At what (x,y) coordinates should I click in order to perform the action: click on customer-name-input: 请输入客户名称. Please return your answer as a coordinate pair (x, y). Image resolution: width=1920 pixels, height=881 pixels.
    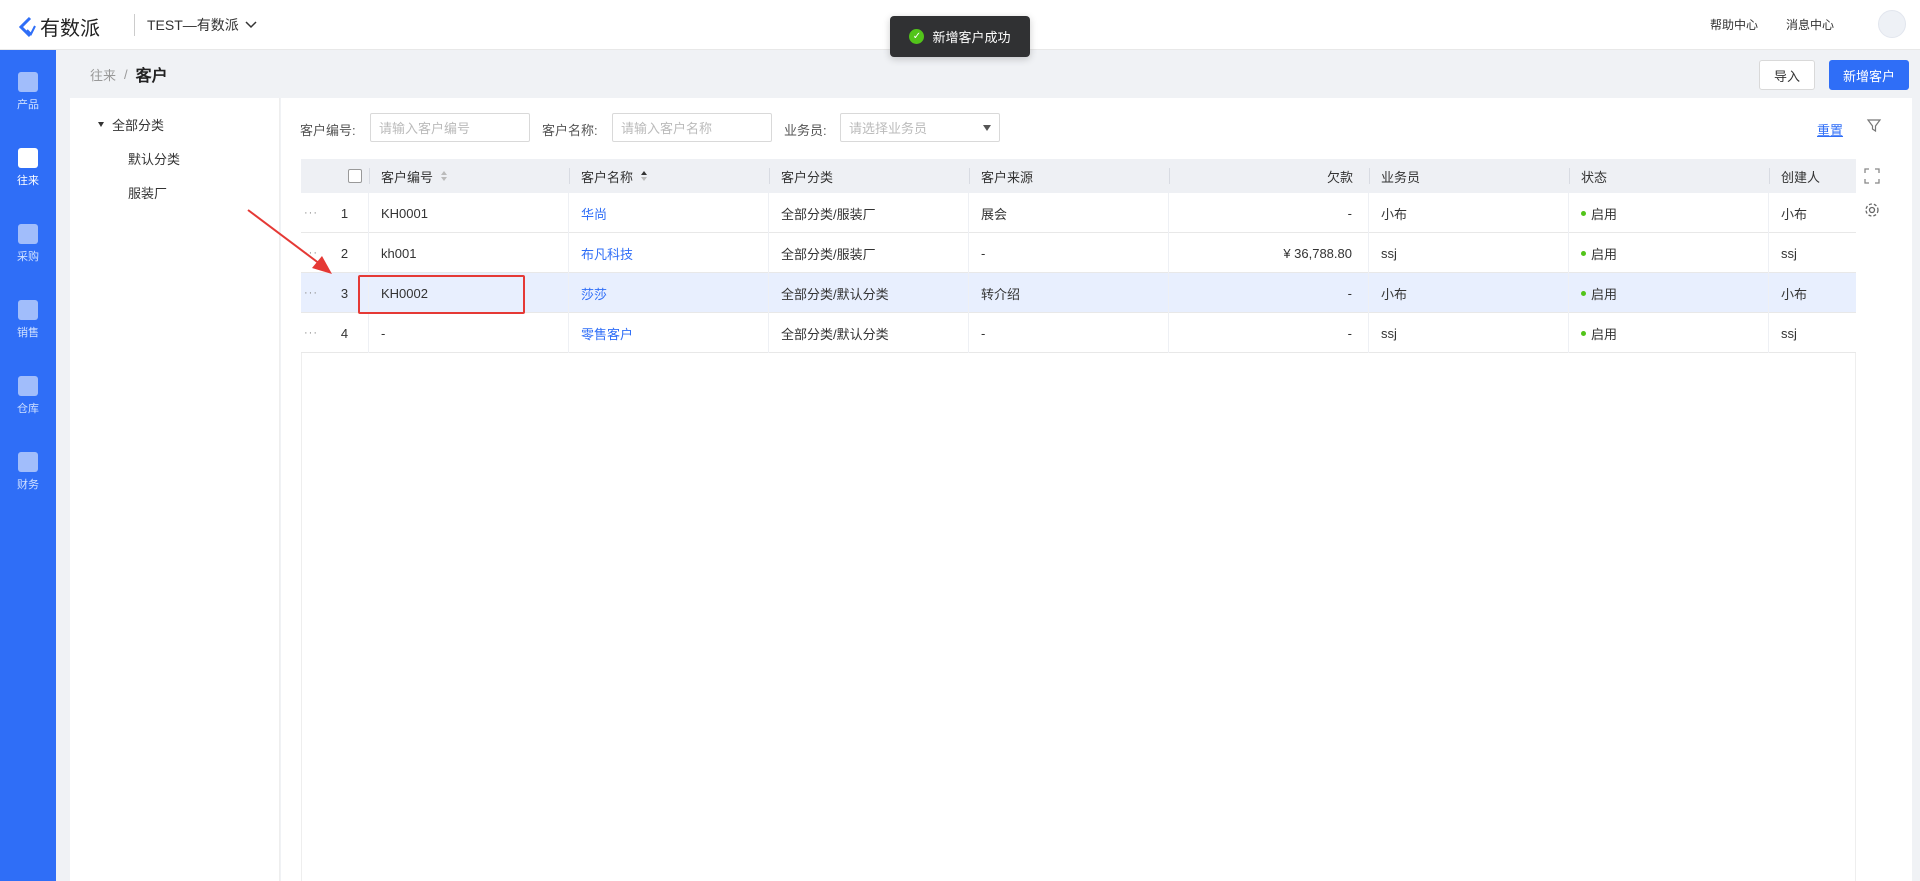
    Looking at the image, I should click on (692, 127).